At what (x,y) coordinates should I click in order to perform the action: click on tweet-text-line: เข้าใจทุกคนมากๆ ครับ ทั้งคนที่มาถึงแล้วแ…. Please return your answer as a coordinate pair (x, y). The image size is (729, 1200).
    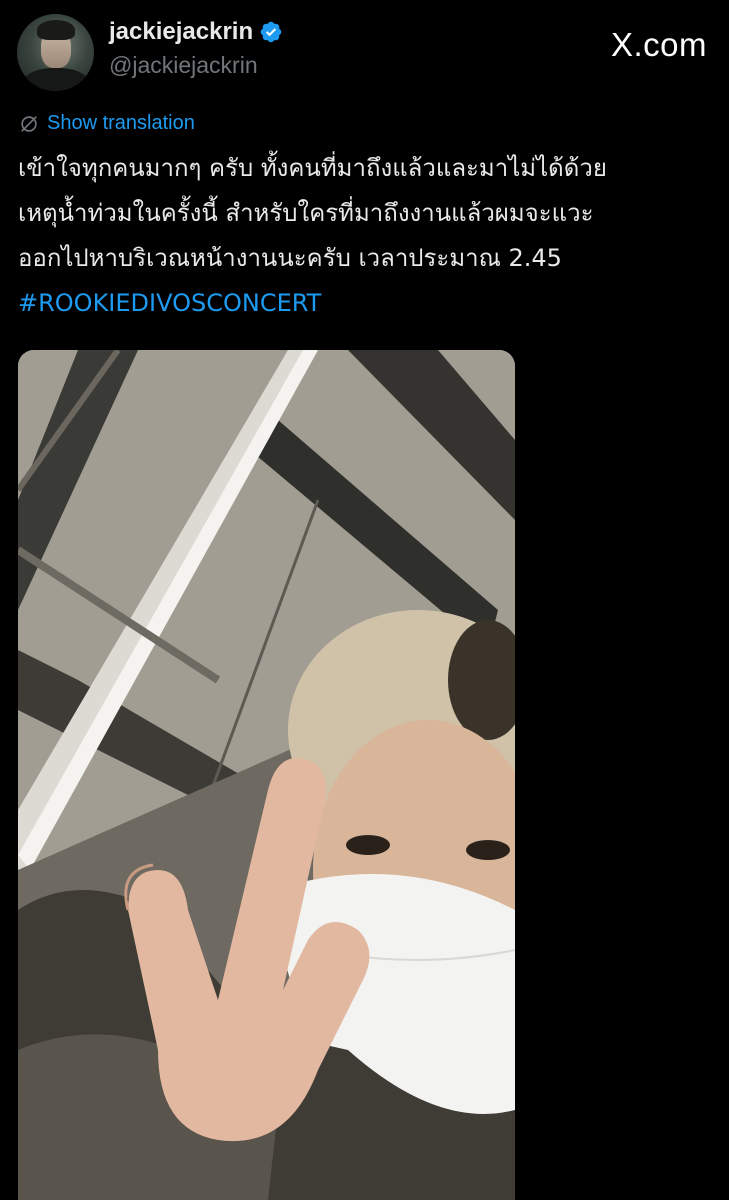
    Looking at the image, I should click on (312, 168).